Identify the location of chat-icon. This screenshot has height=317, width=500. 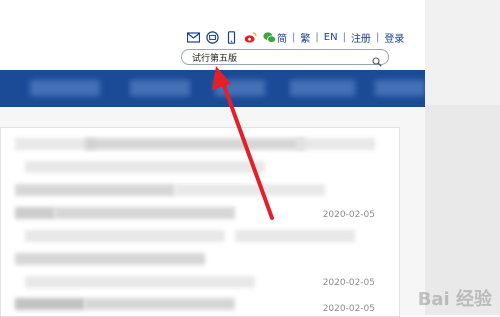
(212, 37).